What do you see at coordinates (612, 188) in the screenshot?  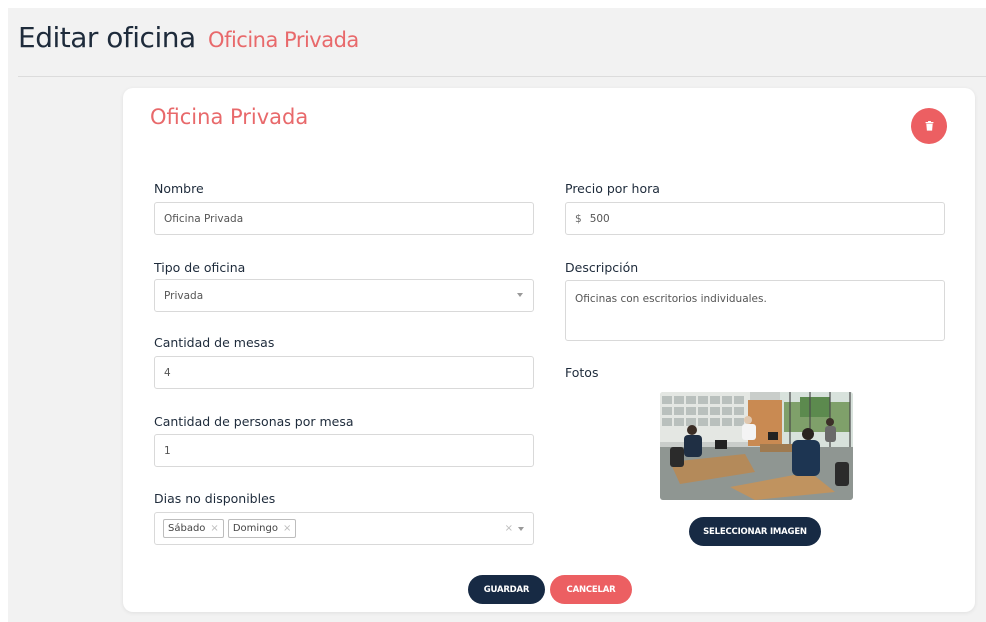 I see `precio-label: Precio por hora` at bounding box center [612, 188].